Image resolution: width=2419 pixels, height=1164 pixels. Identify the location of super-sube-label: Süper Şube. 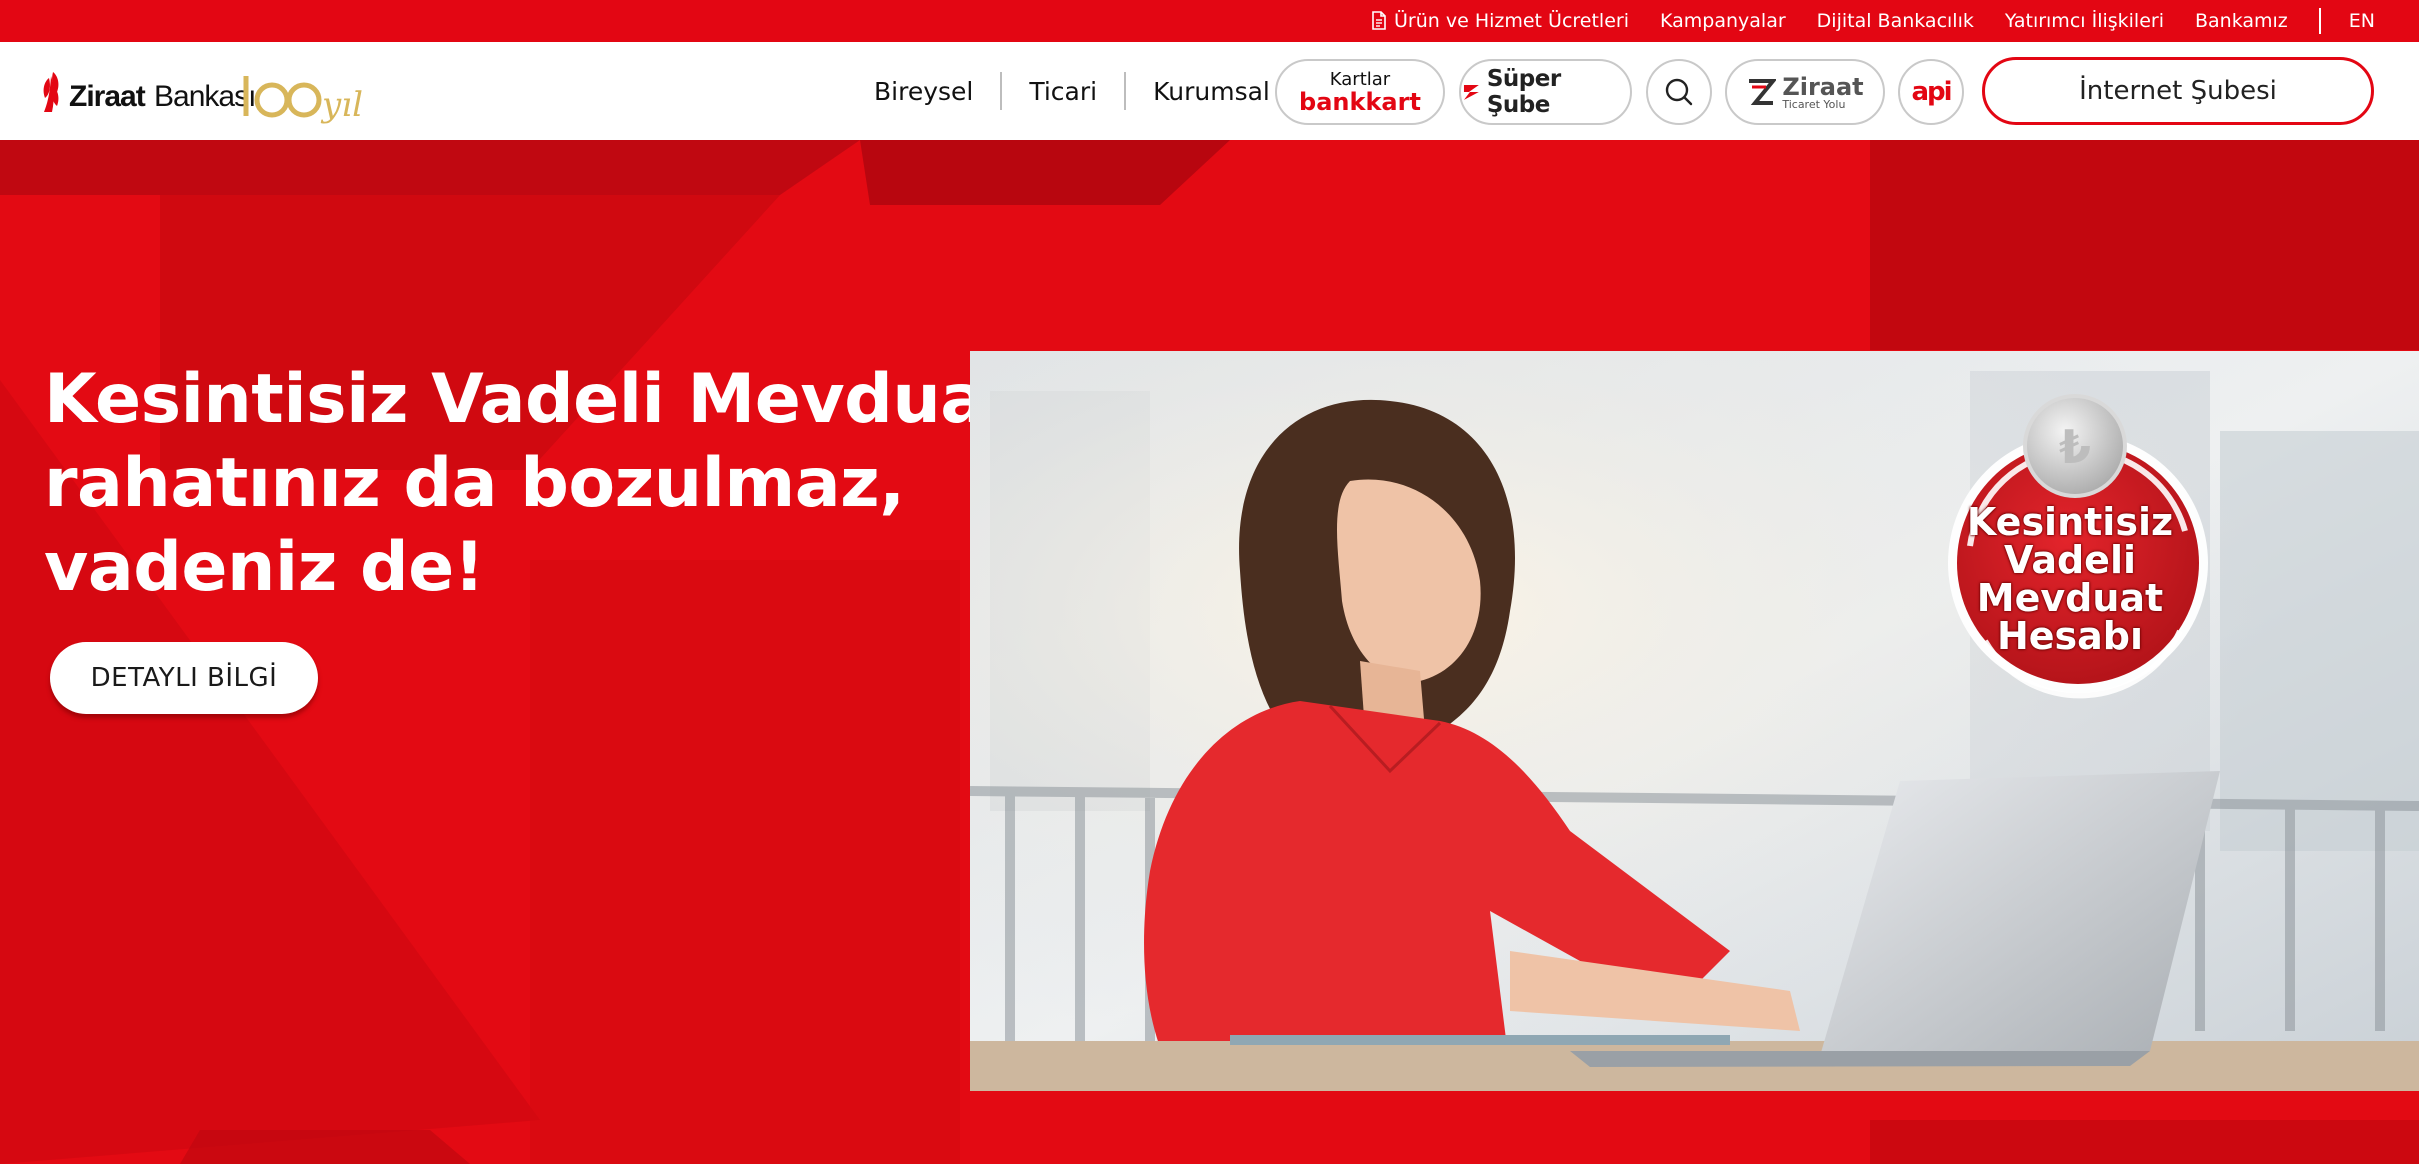
(1523, 92).